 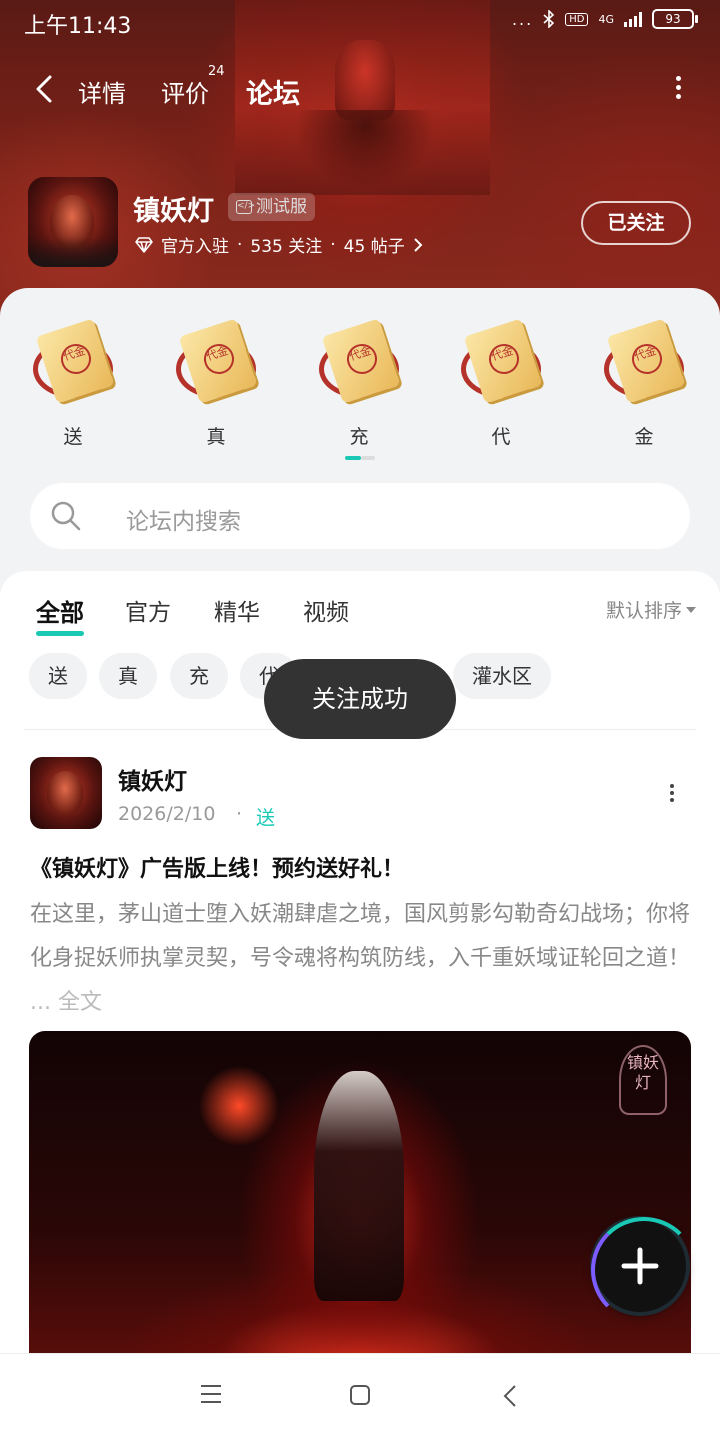 I want to click on category-item: 代金 充, so click(x=359, y=383).